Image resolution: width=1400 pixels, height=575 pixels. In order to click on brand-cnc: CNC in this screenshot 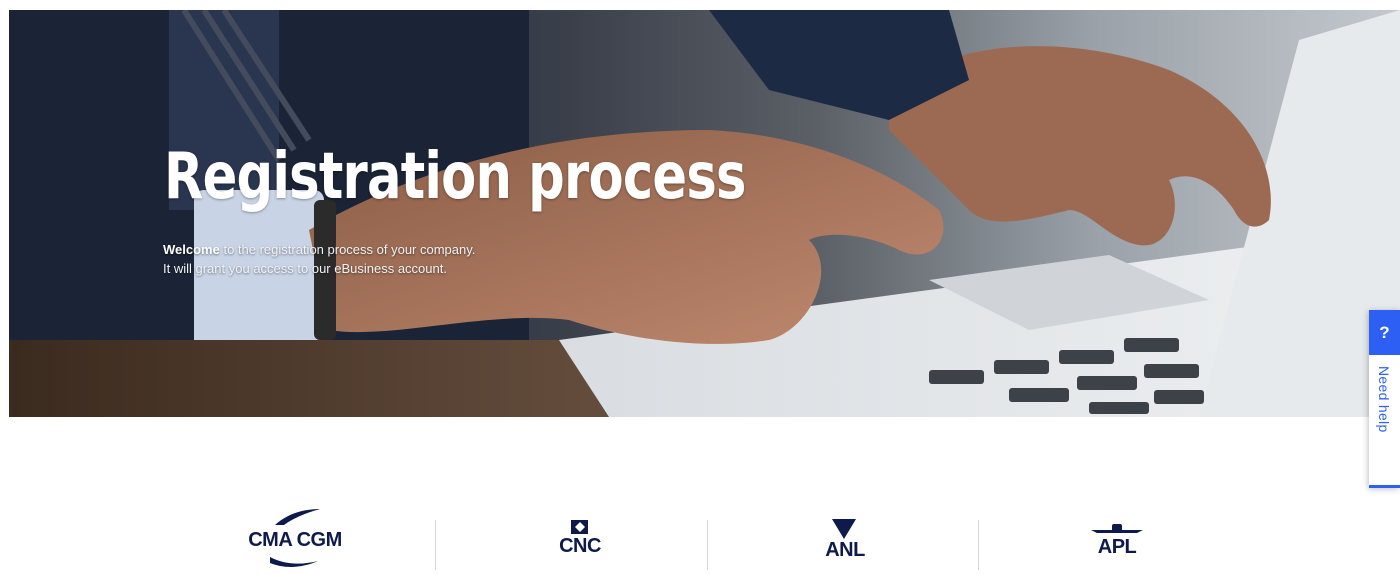, I will do `click(580, 540)`.